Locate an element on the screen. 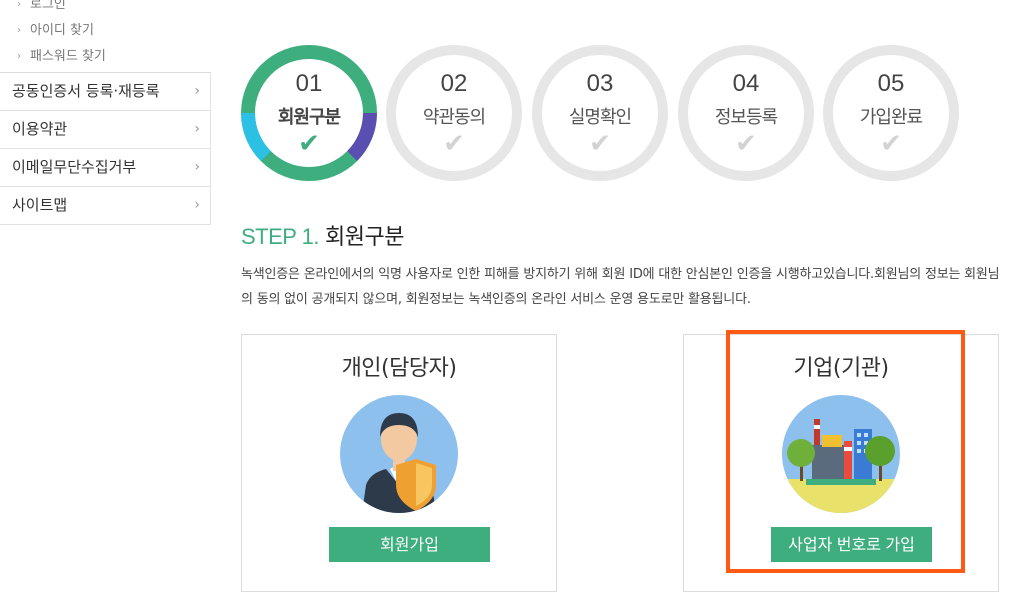 This screenshot has width=1024, height=602. card-individual: 개인(담당자) 회원가입 is located at coordinates (399, 463).